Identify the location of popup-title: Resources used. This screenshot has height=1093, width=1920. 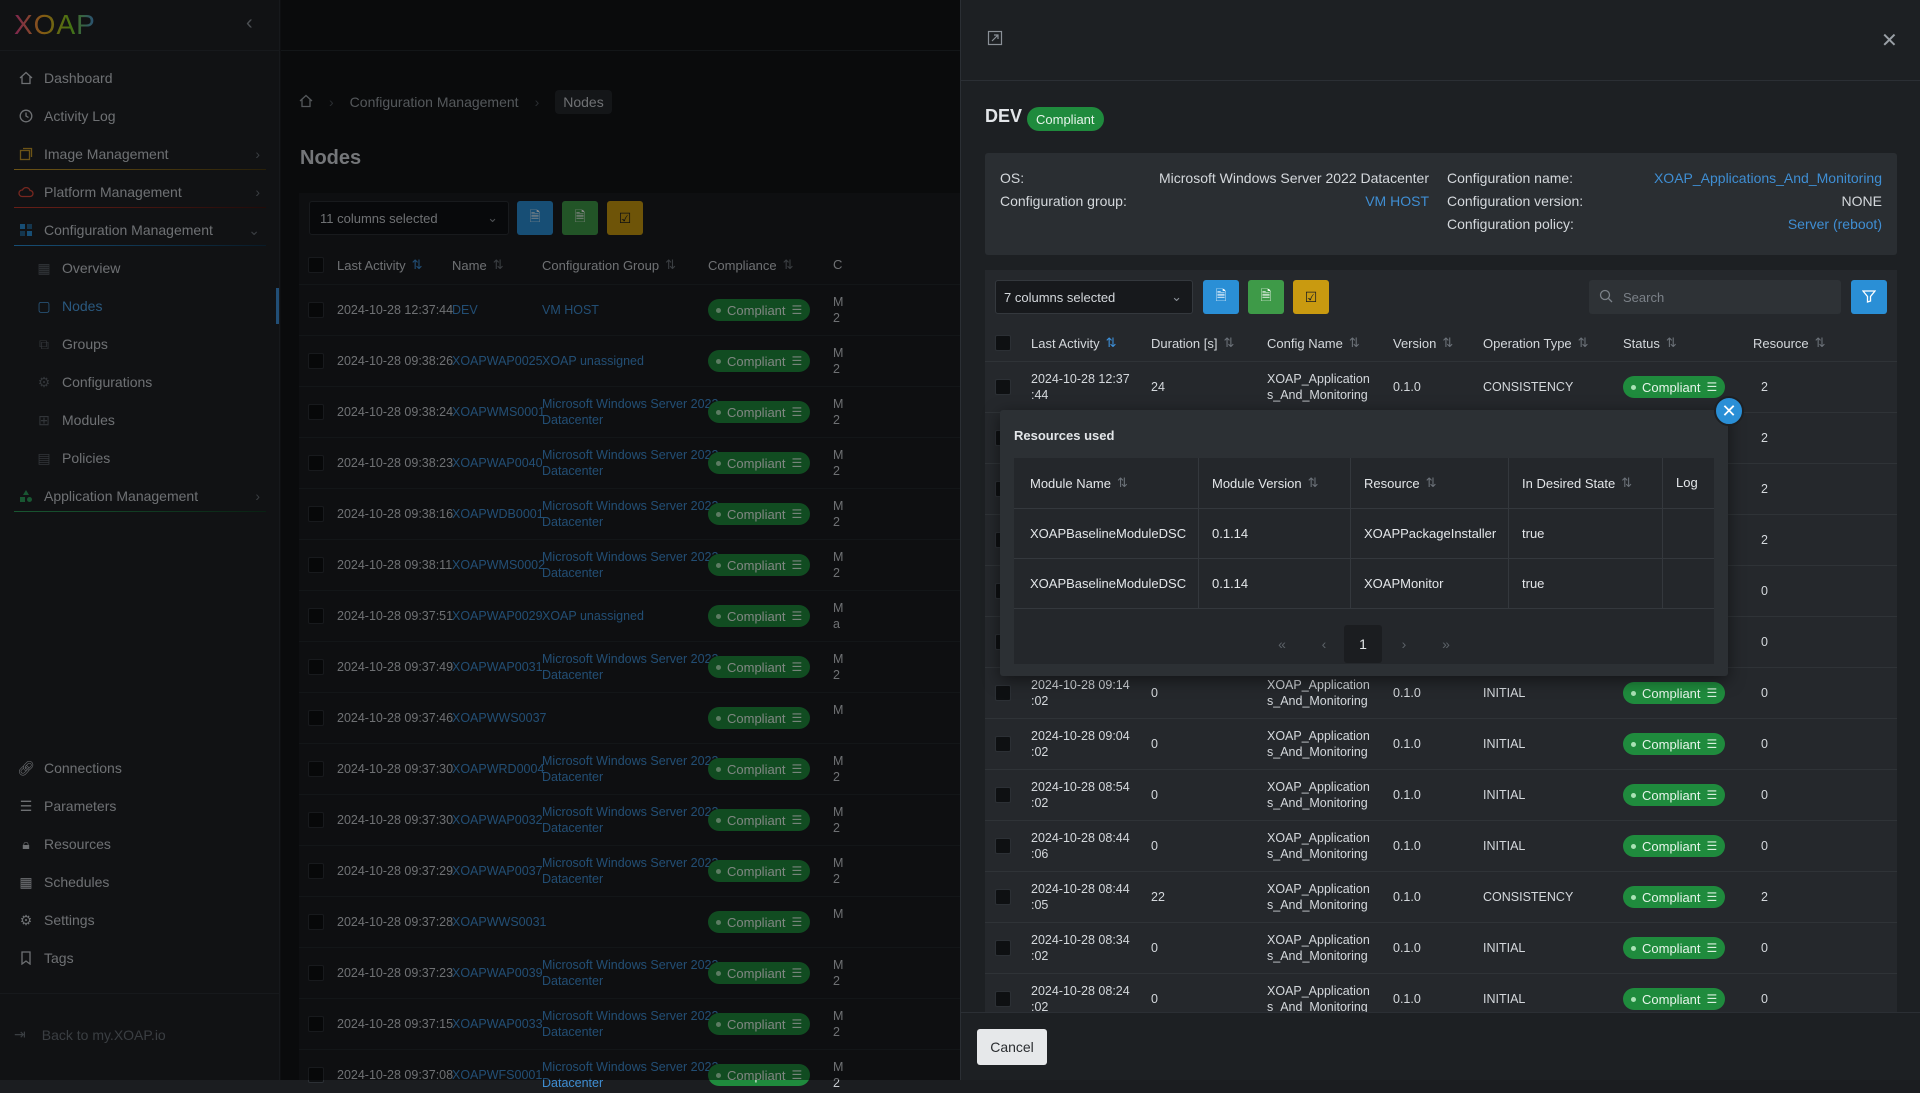
(1064, 435).